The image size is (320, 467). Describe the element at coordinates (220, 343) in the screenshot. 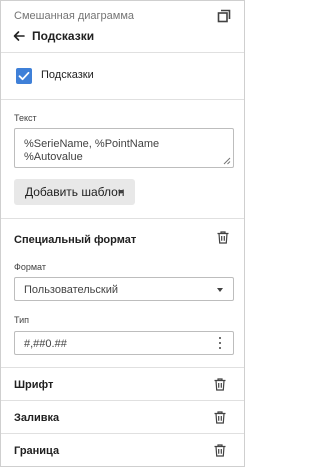

I see `more-vertical-icon` at that location.